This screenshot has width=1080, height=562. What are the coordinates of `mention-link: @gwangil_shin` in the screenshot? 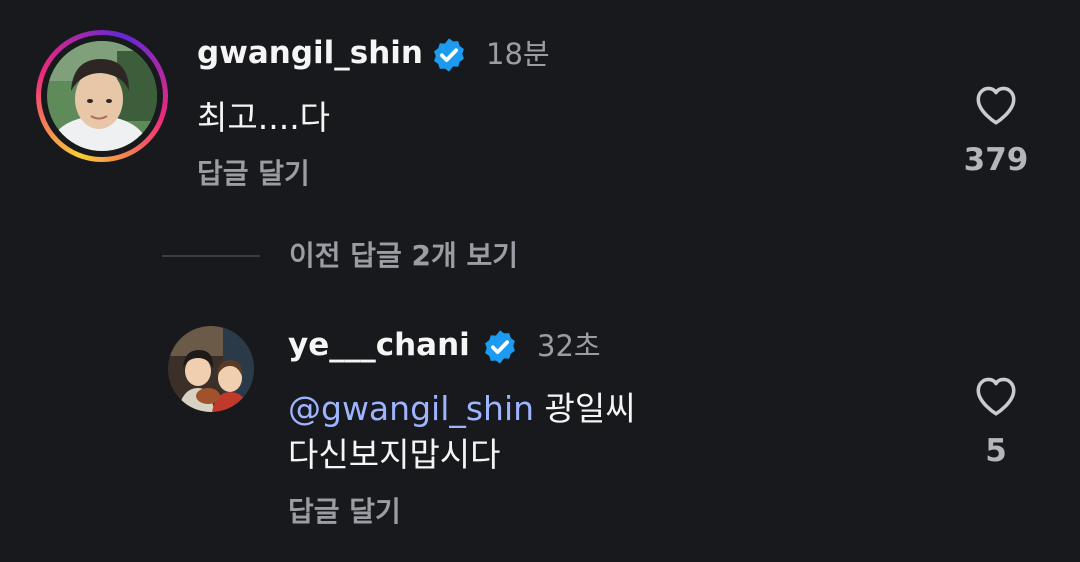 It's located at (411, 408).